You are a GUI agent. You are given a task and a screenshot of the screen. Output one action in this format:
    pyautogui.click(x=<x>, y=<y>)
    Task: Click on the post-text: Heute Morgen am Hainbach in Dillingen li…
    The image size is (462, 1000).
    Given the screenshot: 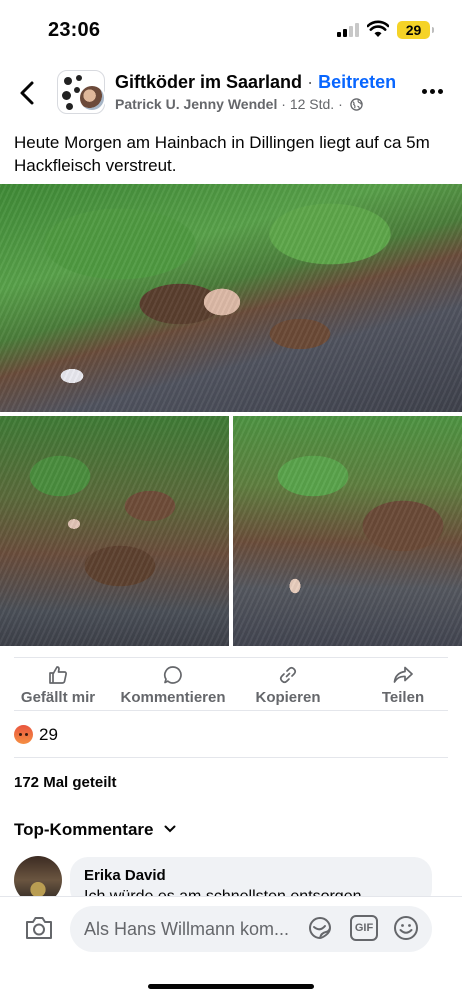 What is the action you would take?
    pyautogui.click(x=222, y=154)
    